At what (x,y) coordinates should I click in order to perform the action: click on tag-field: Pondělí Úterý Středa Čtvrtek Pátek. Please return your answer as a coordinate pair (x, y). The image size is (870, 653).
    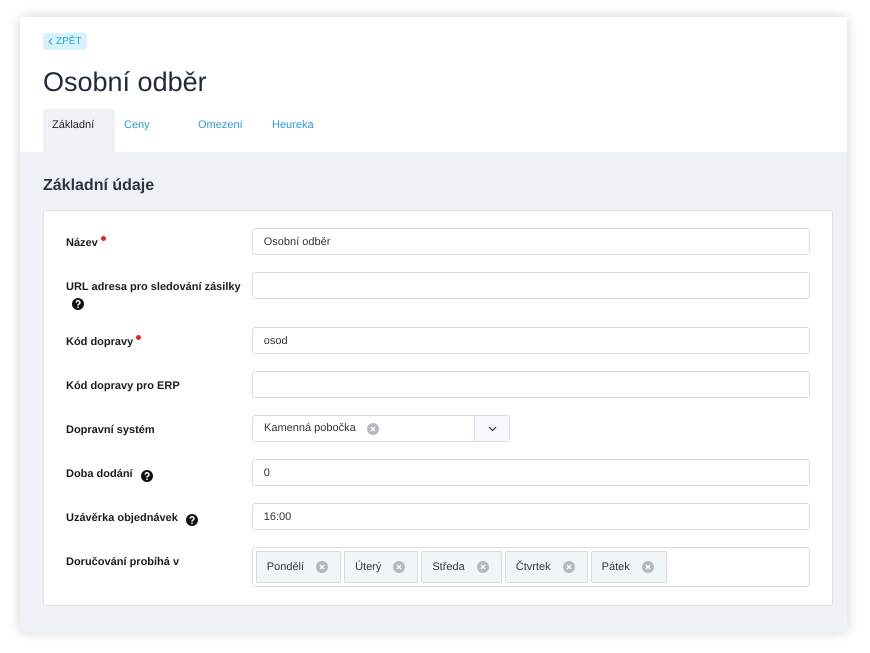
    Looking at the image, I should click on (531, 567).